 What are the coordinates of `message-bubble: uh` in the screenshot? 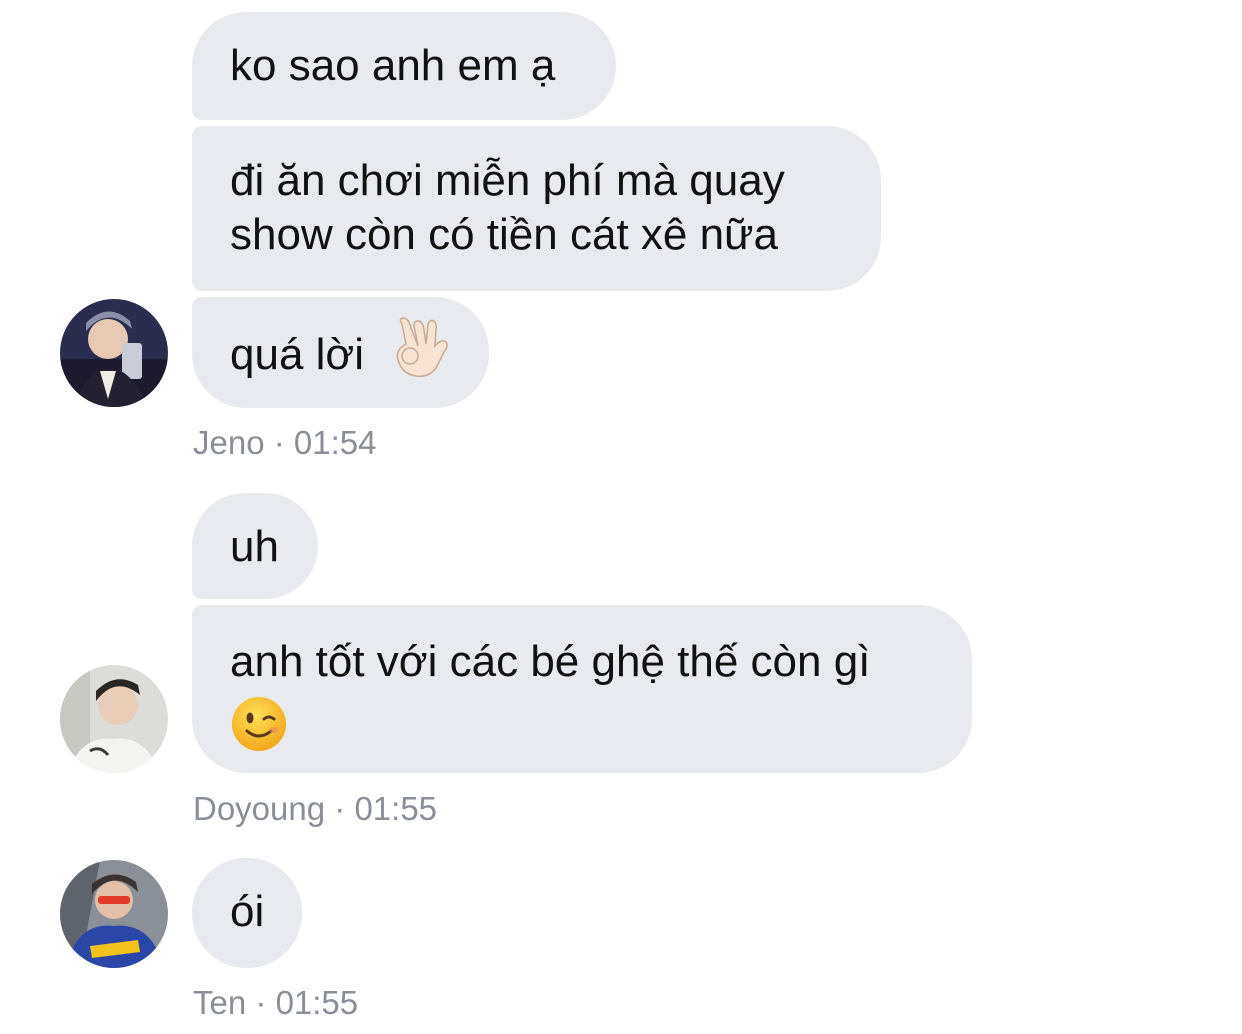 It's located at (255, 546).